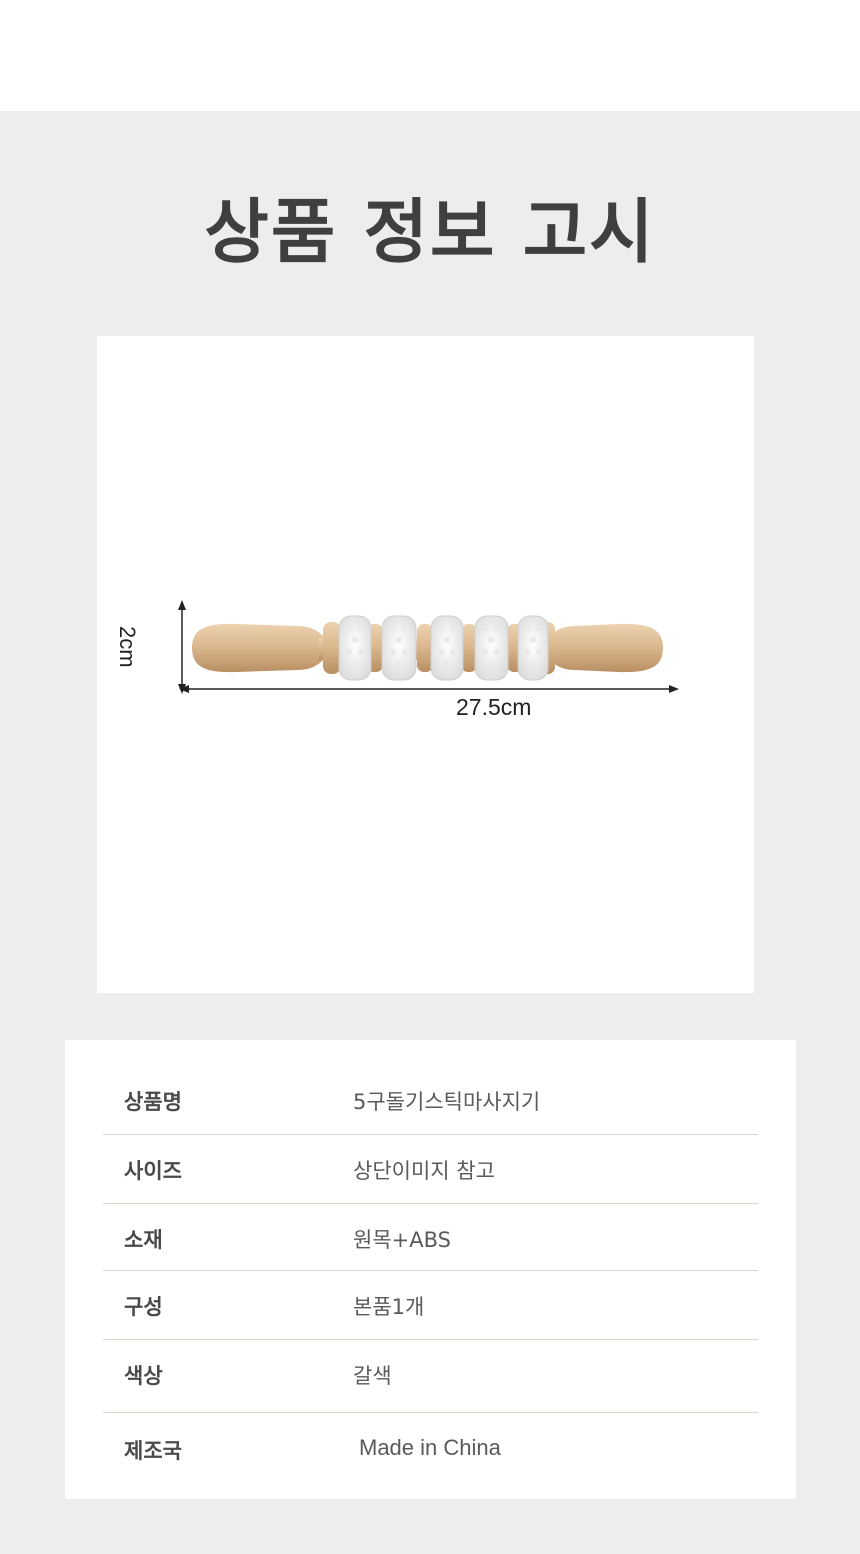 The height and width of the screenshot is (1554, 860). Describe the element at coordinates (153, 1171) in the screenshot. I see `row-label-size: 사이즈` at that location.